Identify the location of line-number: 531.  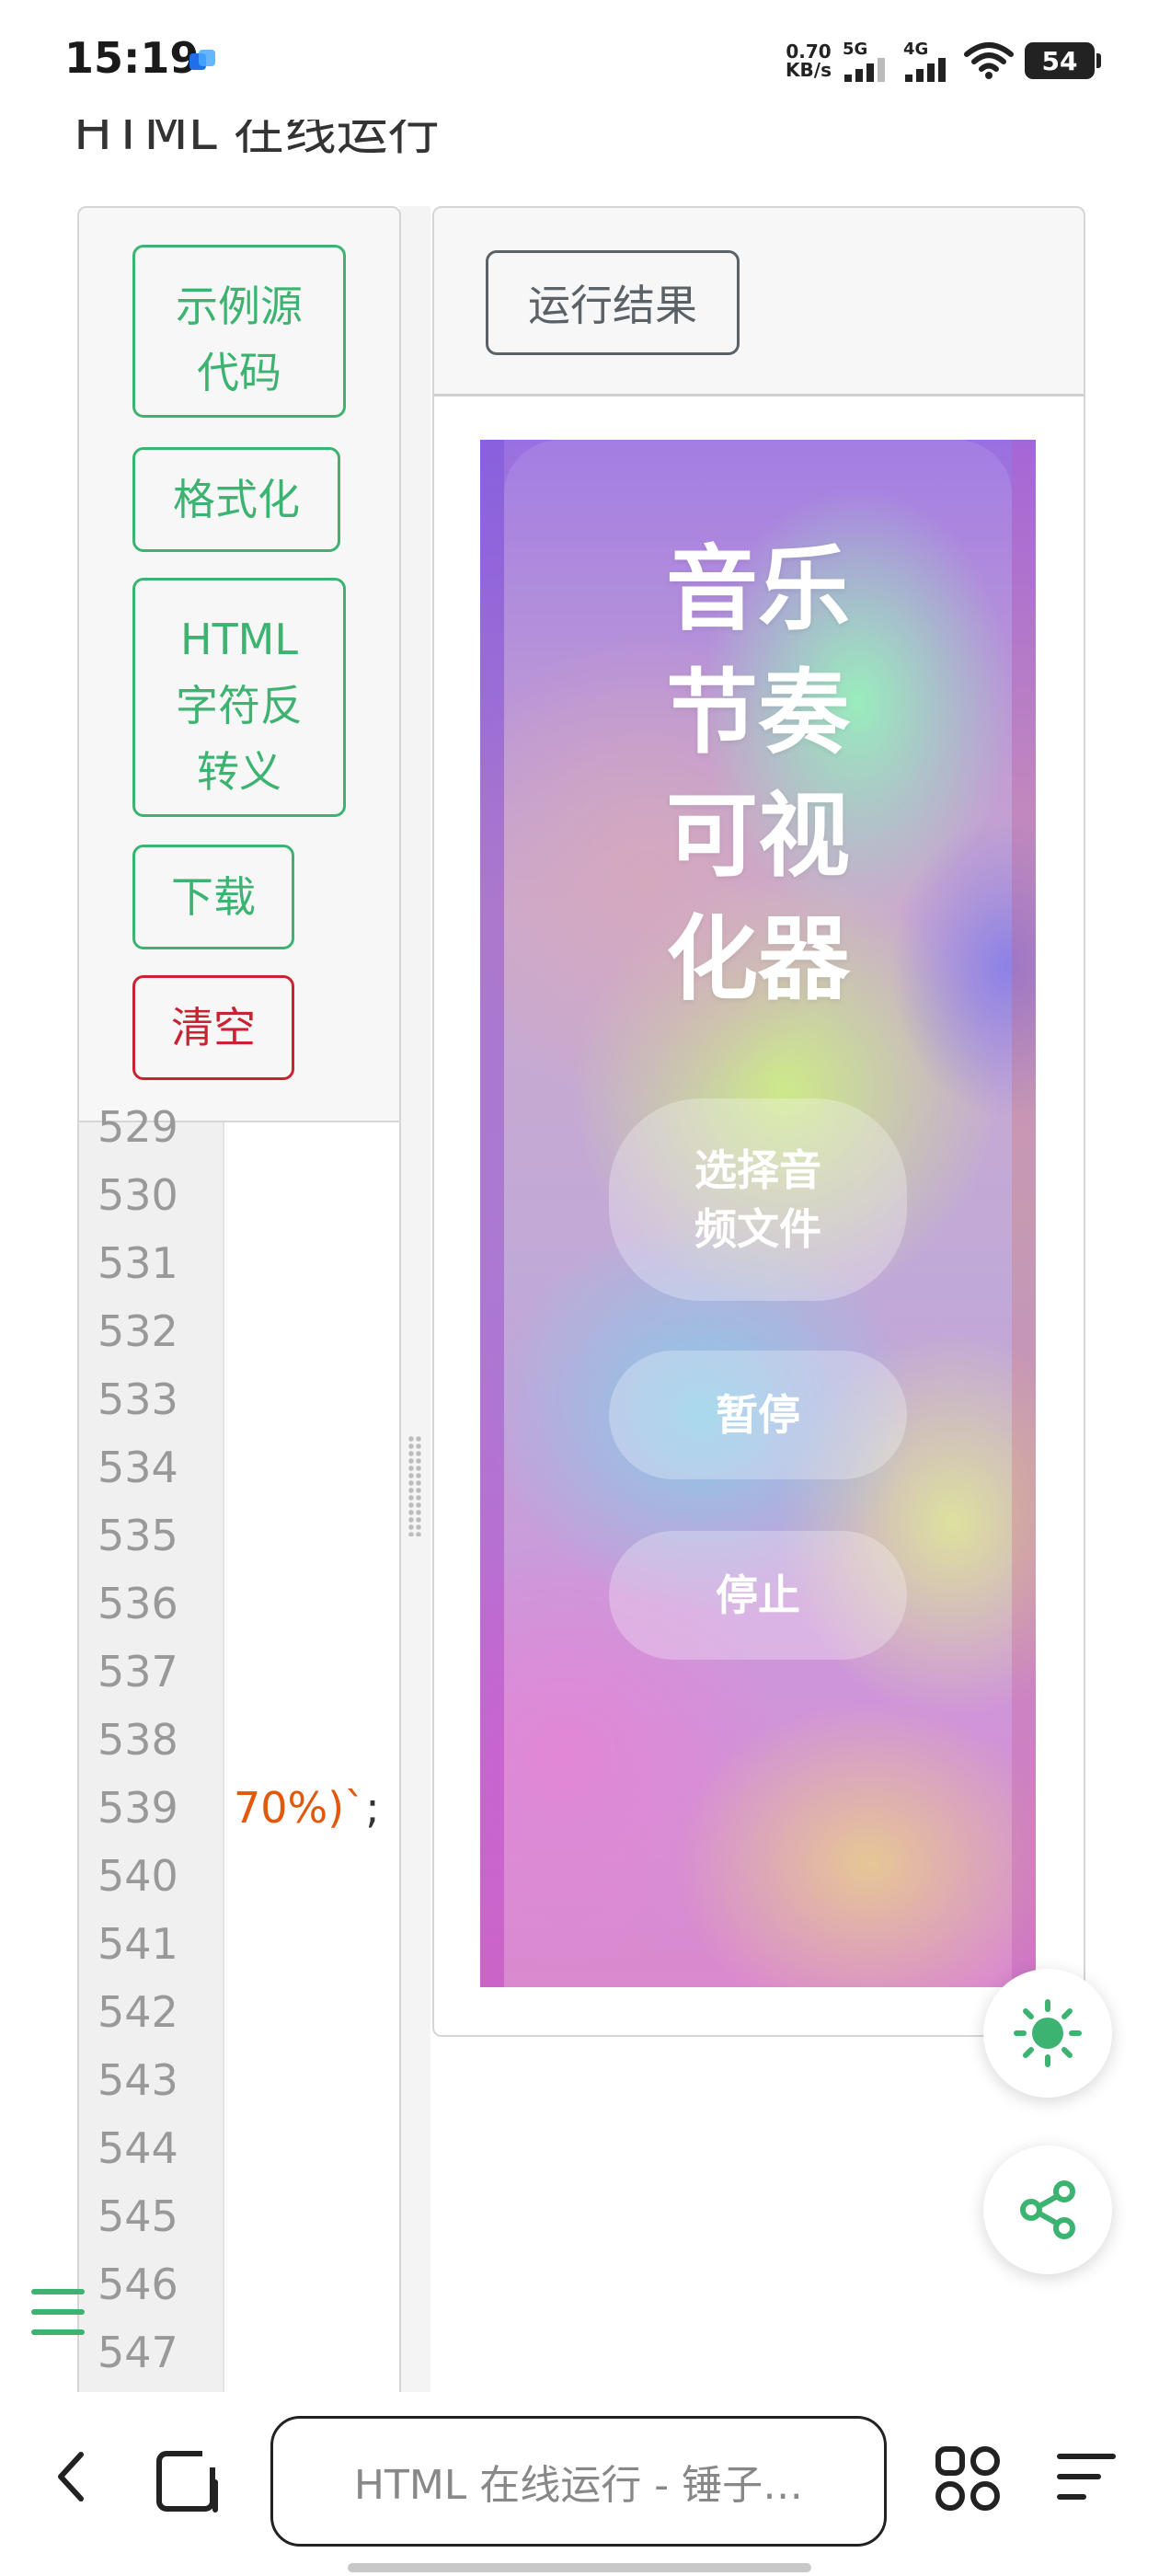
(138, 1263).